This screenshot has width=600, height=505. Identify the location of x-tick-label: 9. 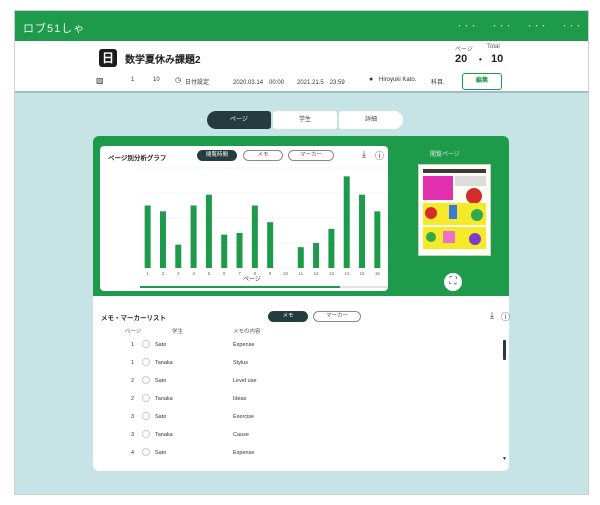
(270, 273).